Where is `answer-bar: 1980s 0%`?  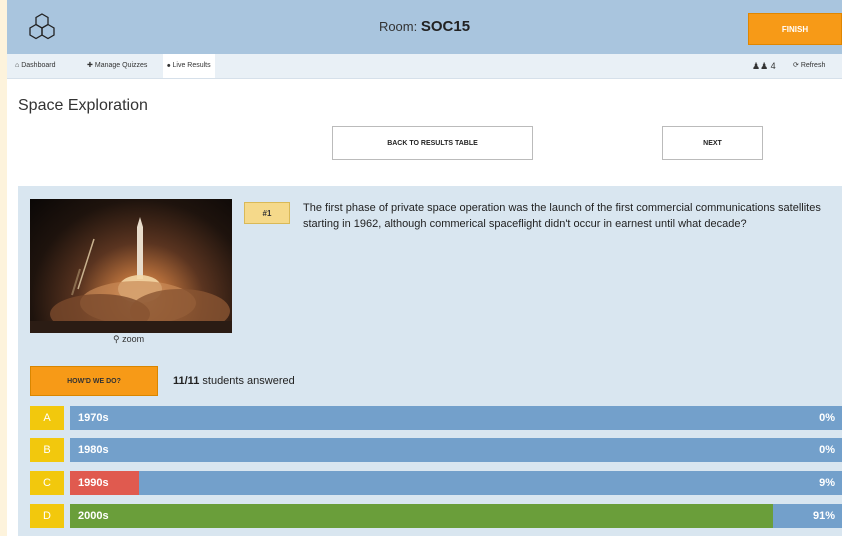
answer-bar: 1980s 0% is located at coordinates (456, 450).